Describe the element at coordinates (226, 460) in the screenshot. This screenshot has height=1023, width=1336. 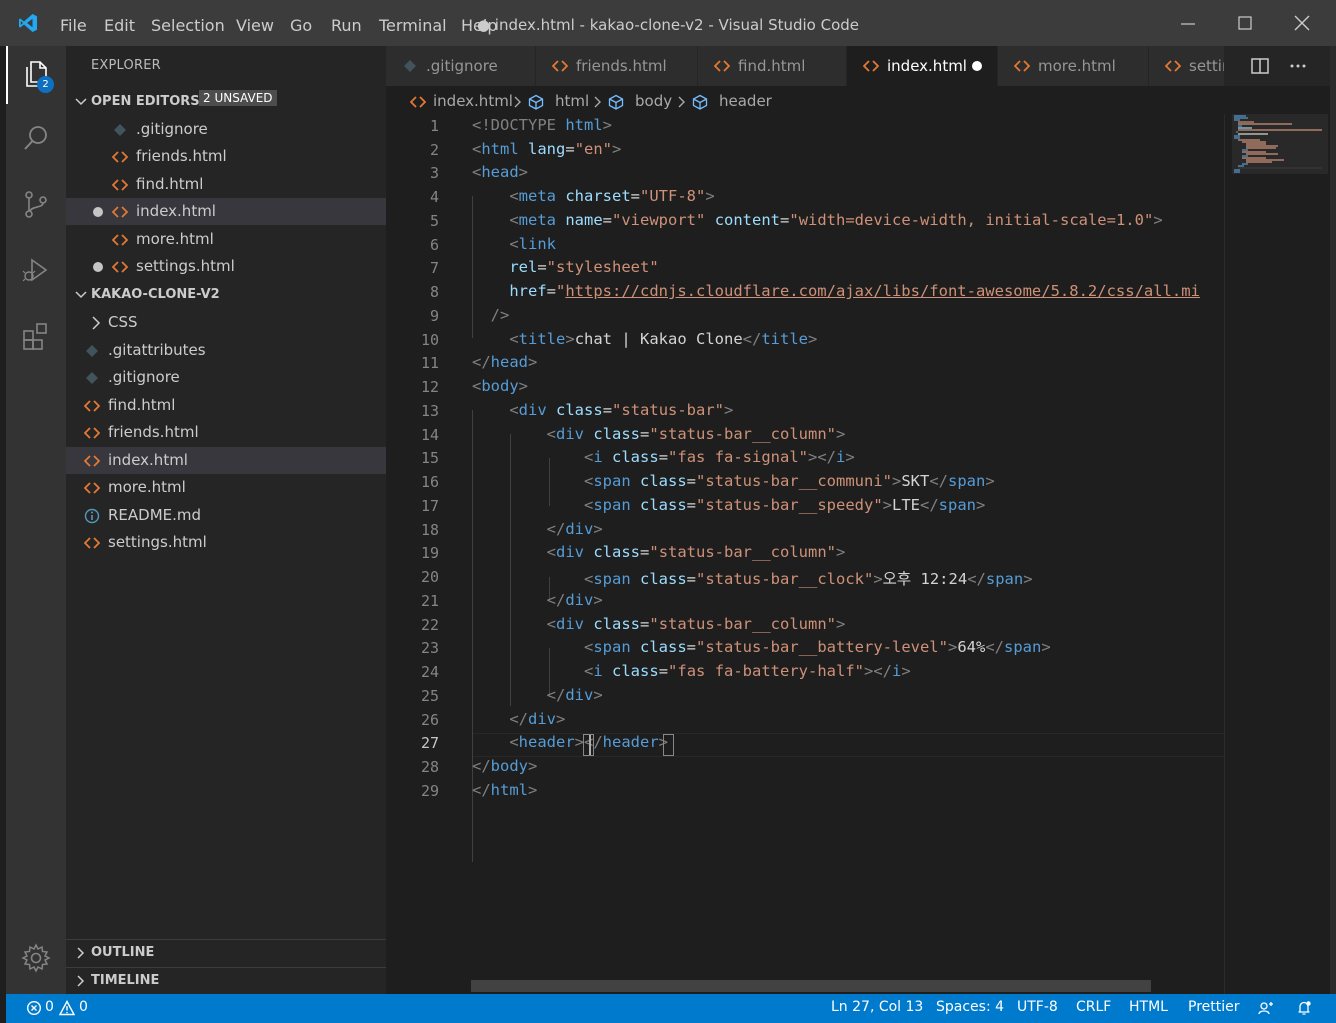
I see `tree-file-index: index.html` at that location.